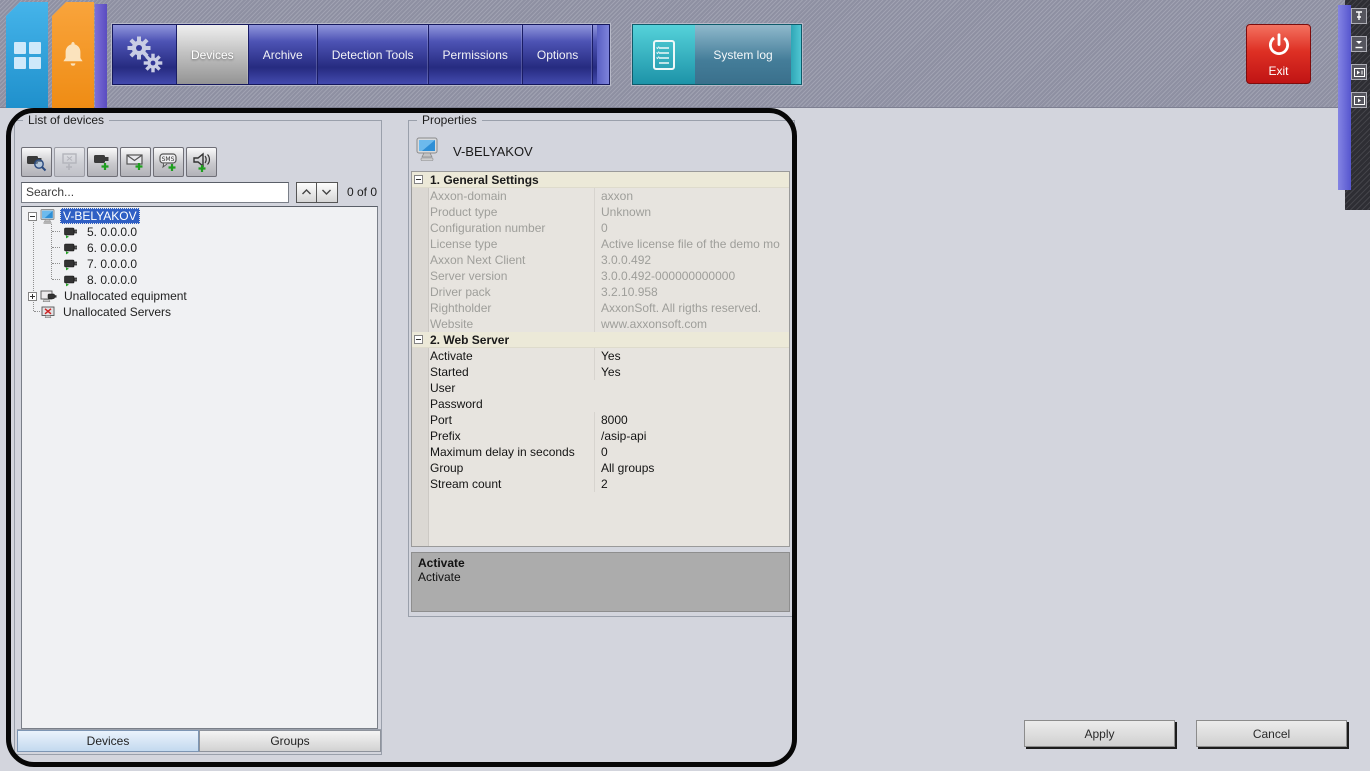 The height and width of the screenshot is (771, 1370). What do you see at coordinates (290, 741) in the screenshot?
I see `tab-groups-view: Groups` at bounding box center [290, 741].